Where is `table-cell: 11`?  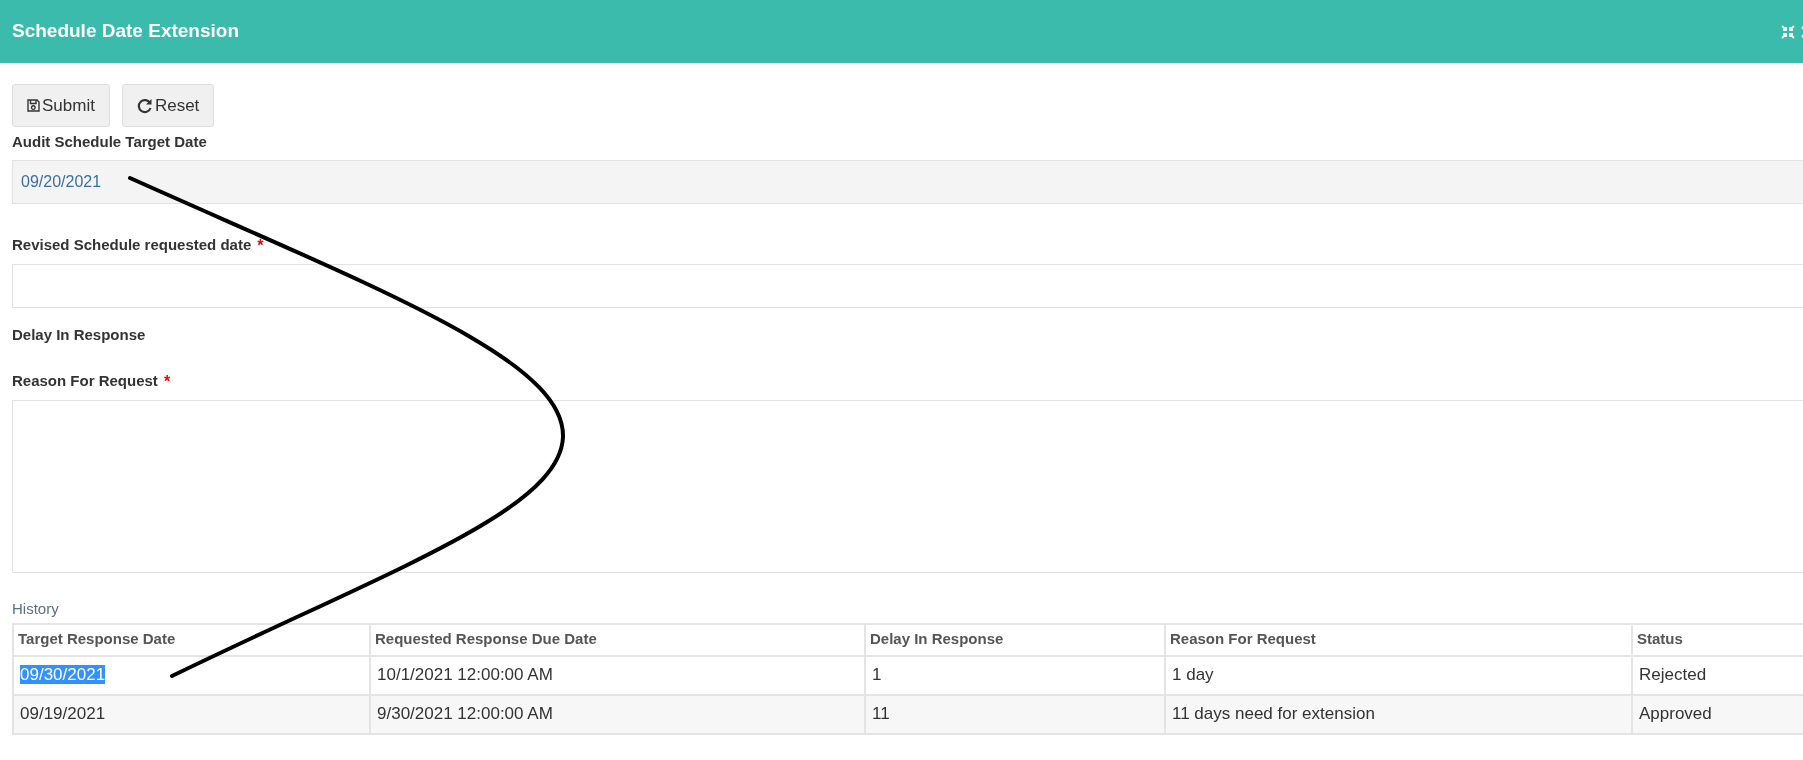
table-cell: 11 is located at coordinates (1015, 714).